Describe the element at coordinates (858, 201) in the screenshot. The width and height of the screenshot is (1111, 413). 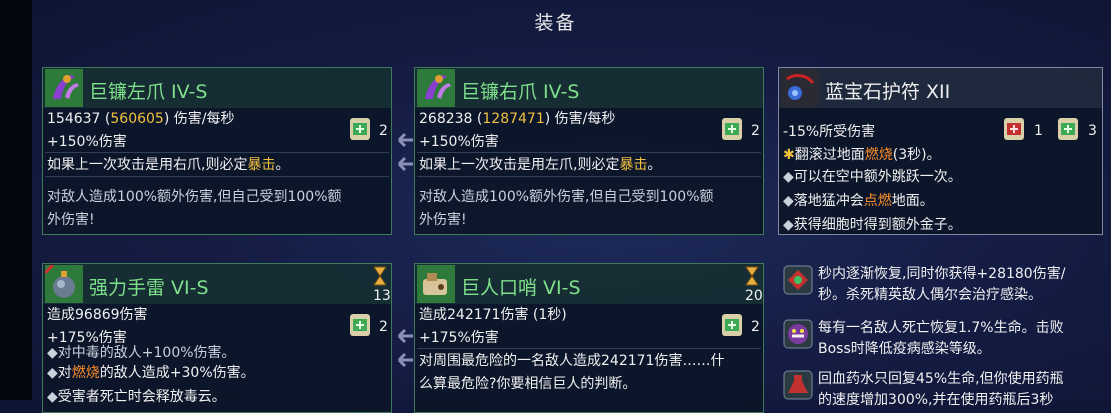
I see `affix-ground-slam: ◆落地猛冲会点燃地面。` at that location.